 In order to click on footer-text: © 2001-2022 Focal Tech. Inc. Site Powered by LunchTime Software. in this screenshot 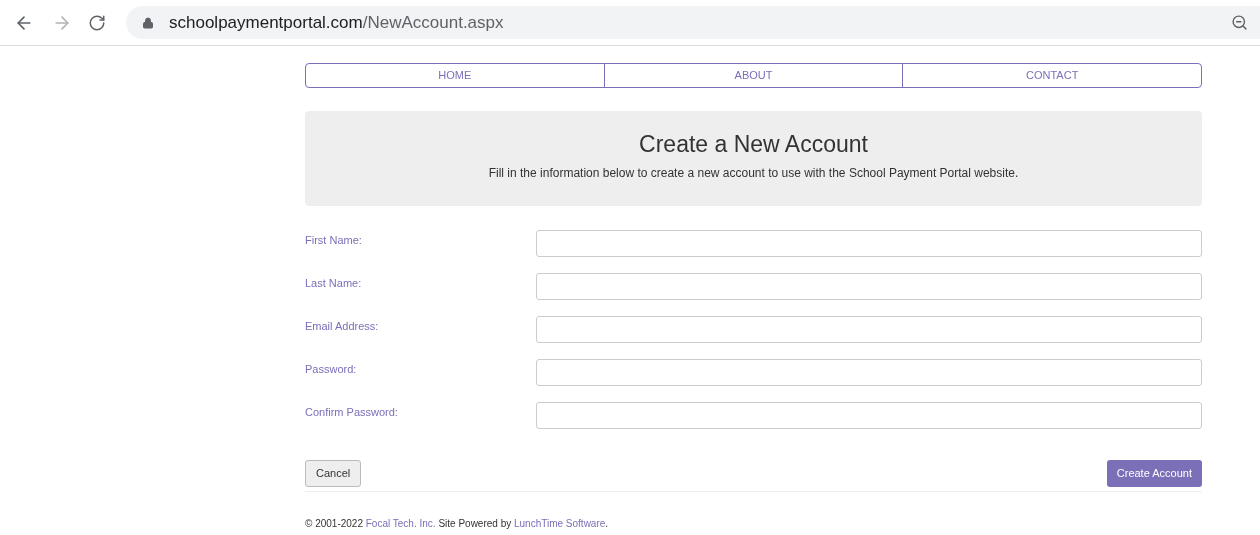, I will do `click(457, 524)`.